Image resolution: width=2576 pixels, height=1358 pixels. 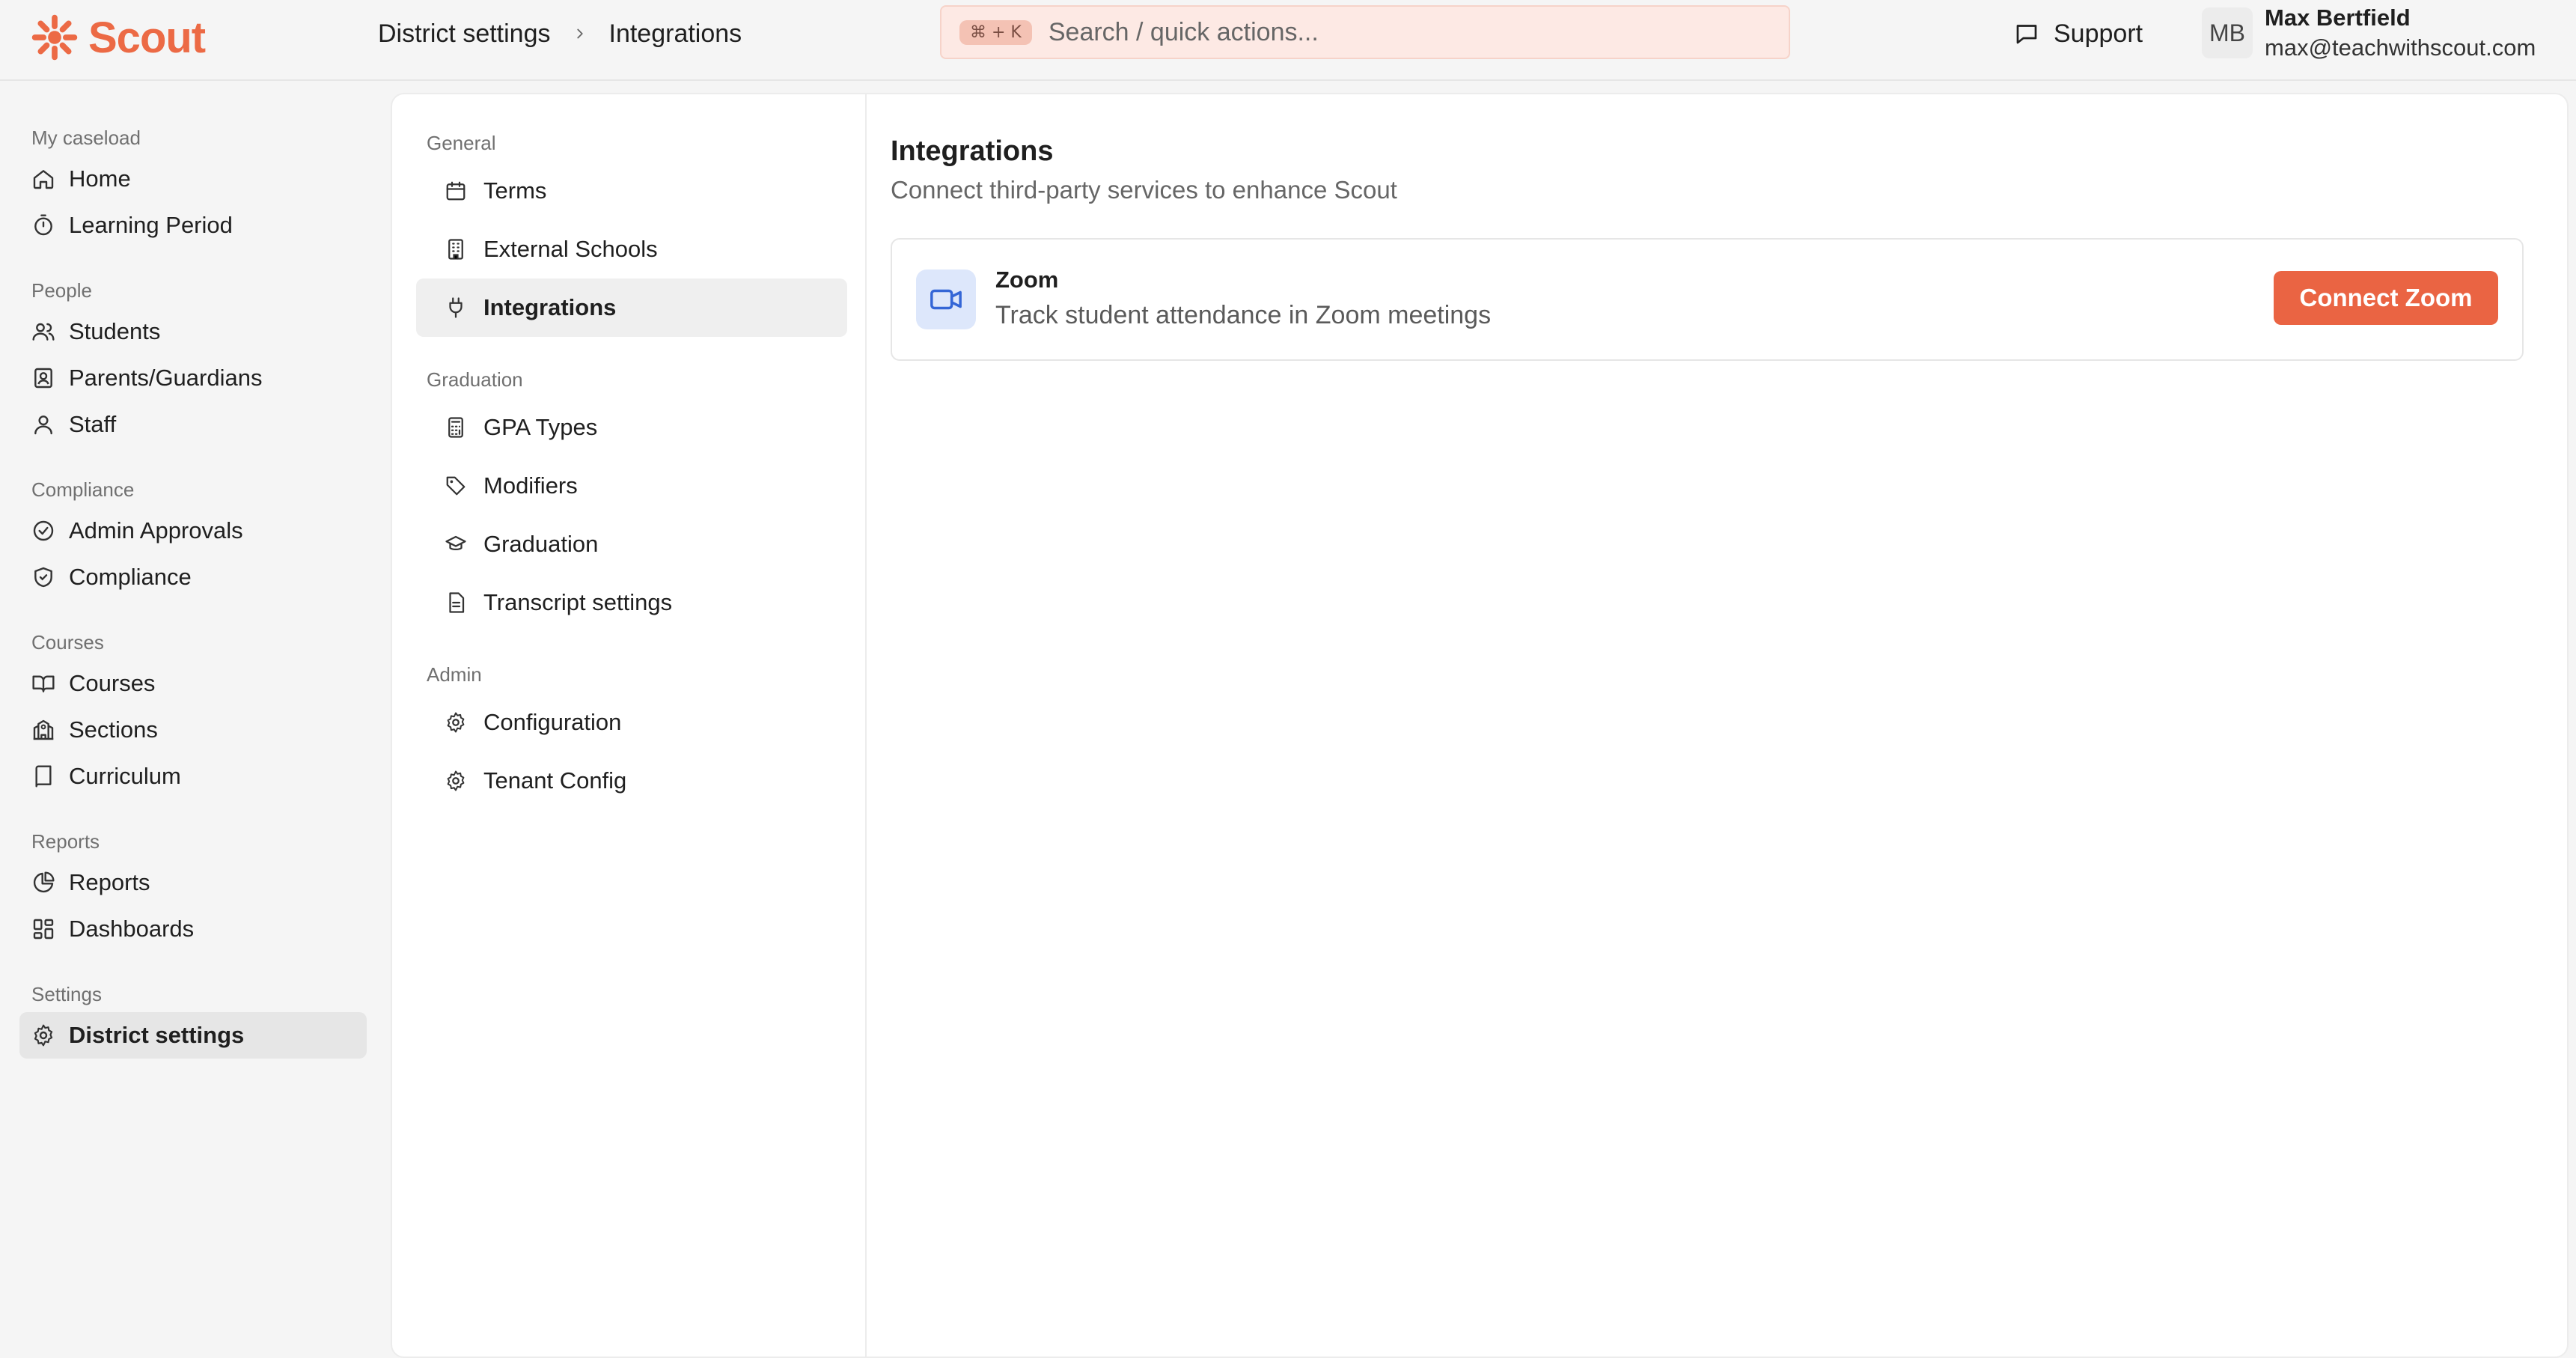 I want to click on users-icon, so click(x=43, y=332).